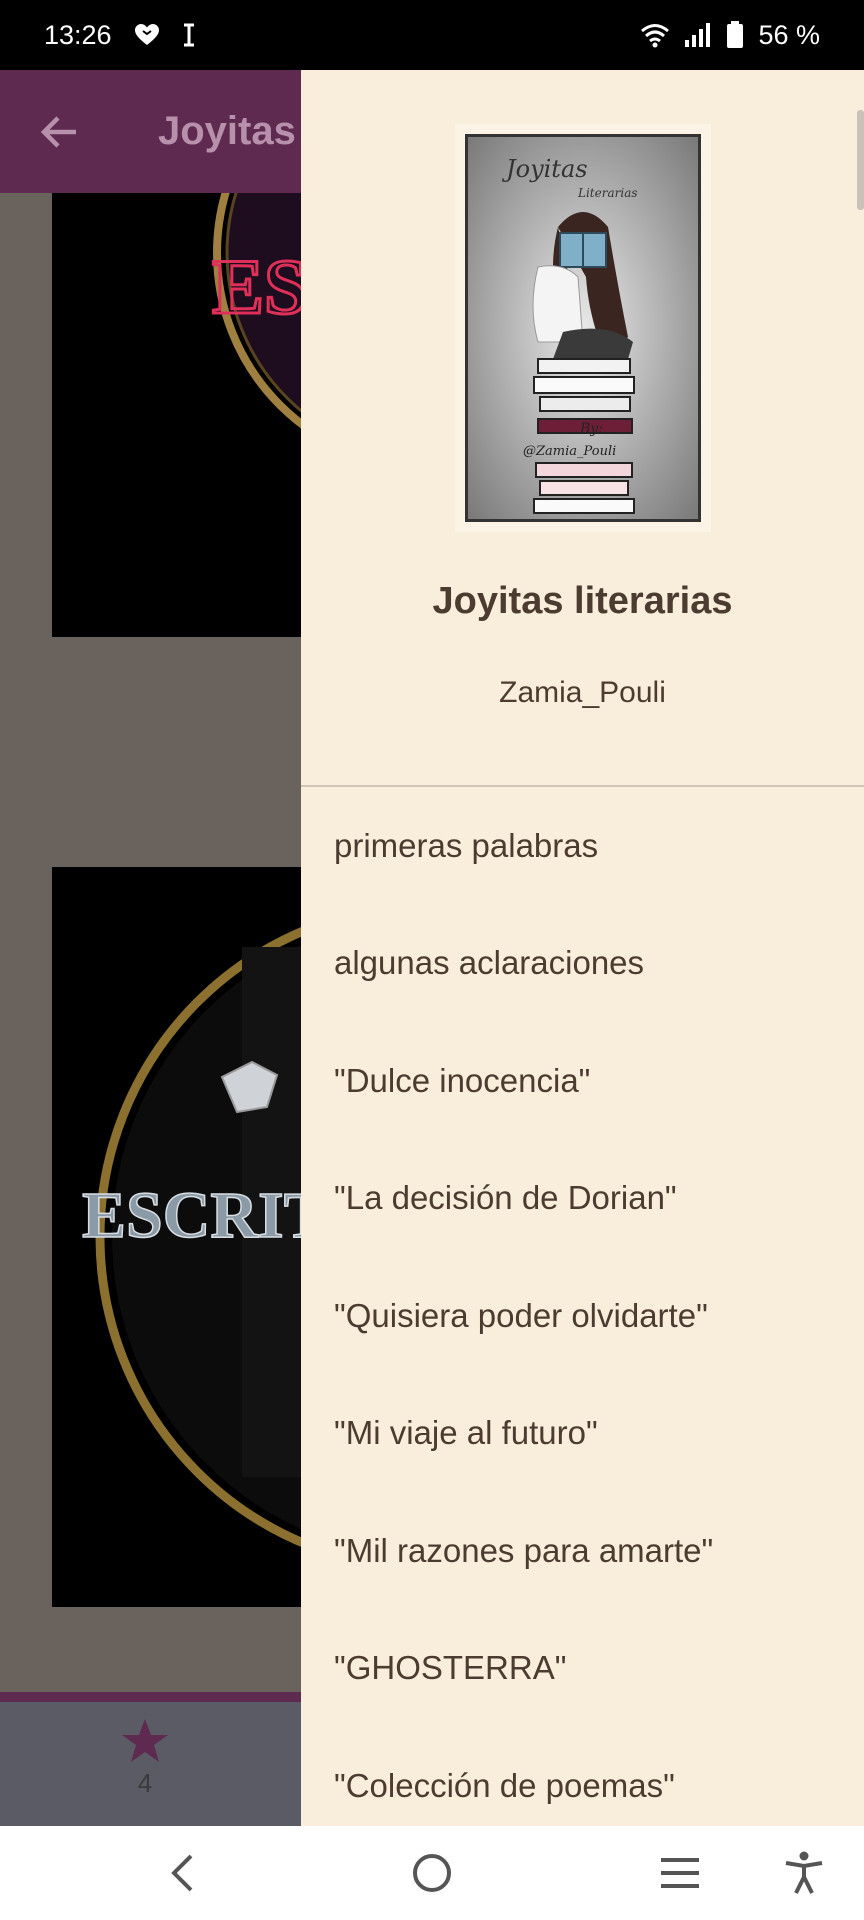 The image size is (864, 1920). What do you see at coordinates (189, 35) in the screenshot?
I see `text-cursor-icon` at bounding box center [189, 35].